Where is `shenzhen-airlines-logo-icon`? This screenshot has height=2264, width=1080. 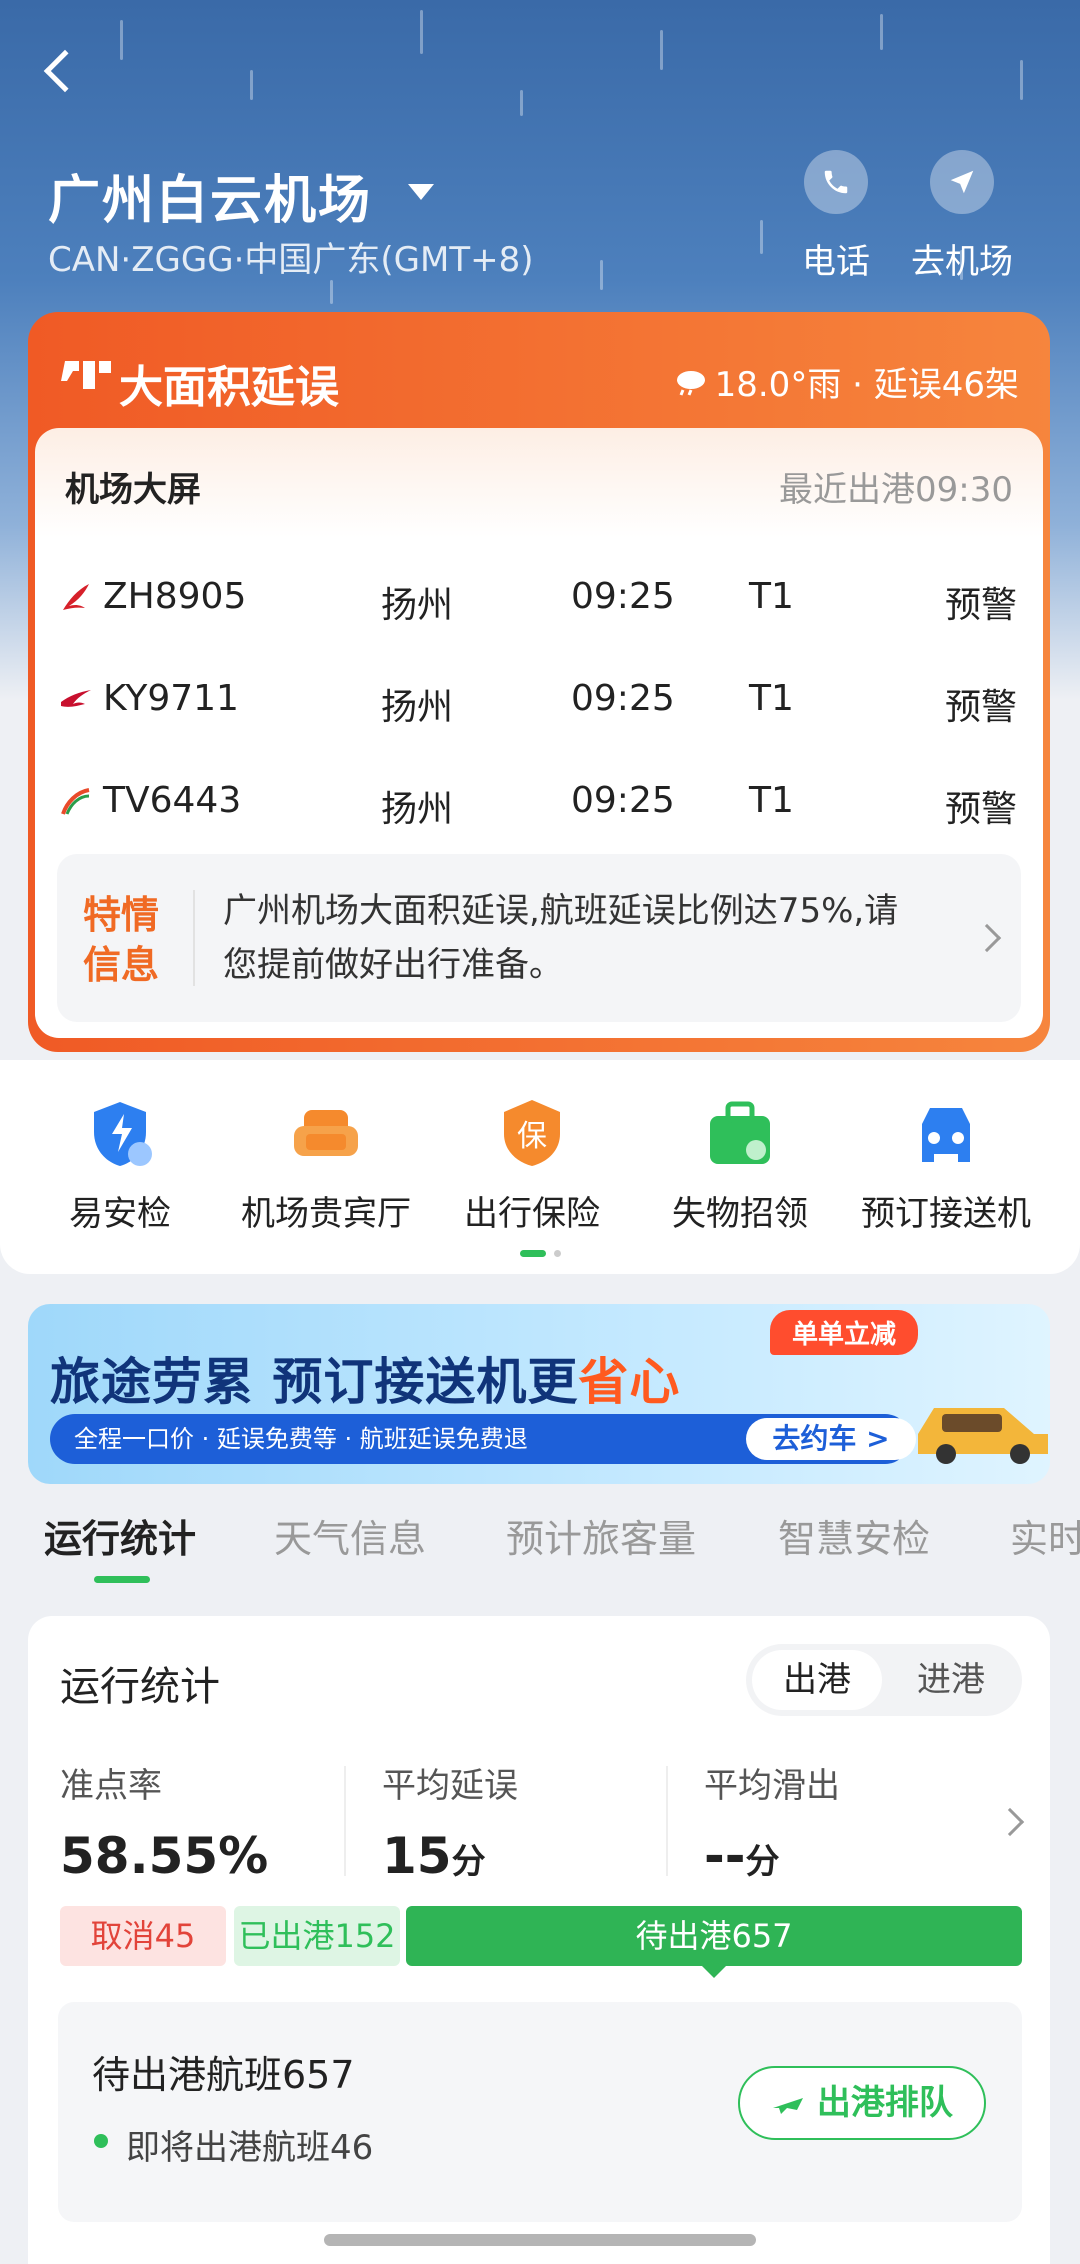
shenzhen-airlines-logo-icon is located at coordinates (76, 597).